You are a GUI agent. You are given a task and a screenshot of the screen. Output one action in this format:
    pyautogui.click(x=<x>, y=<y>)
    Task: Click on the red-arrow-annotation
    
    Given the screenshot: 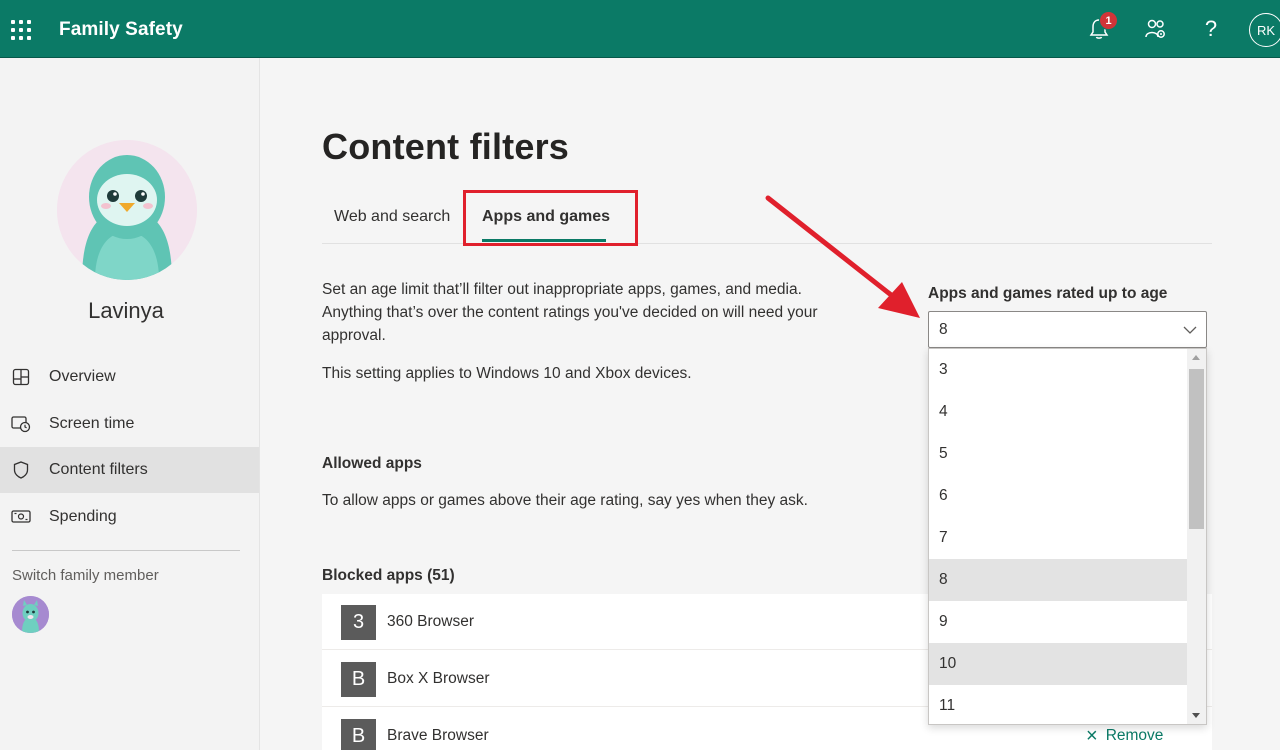 What is the action you would take?
    pyautogui.click(x=842, y=256)
    